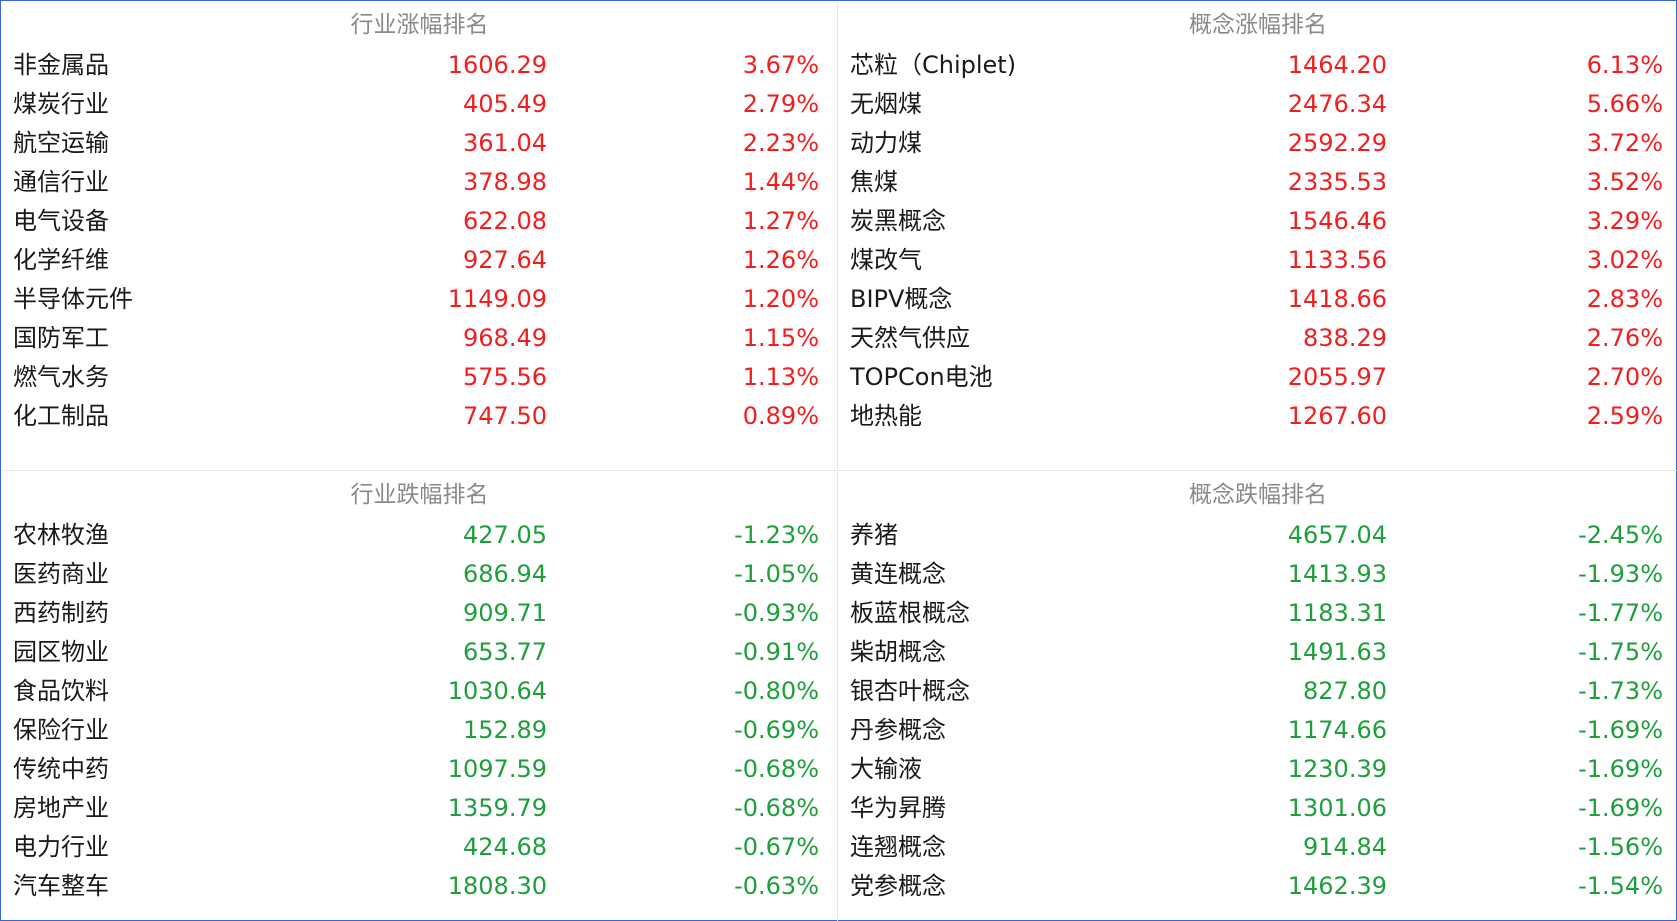  Describe the element at coordinates (1624, 182) in the screenshot. I see `concept-change: 3.52%` at that location.